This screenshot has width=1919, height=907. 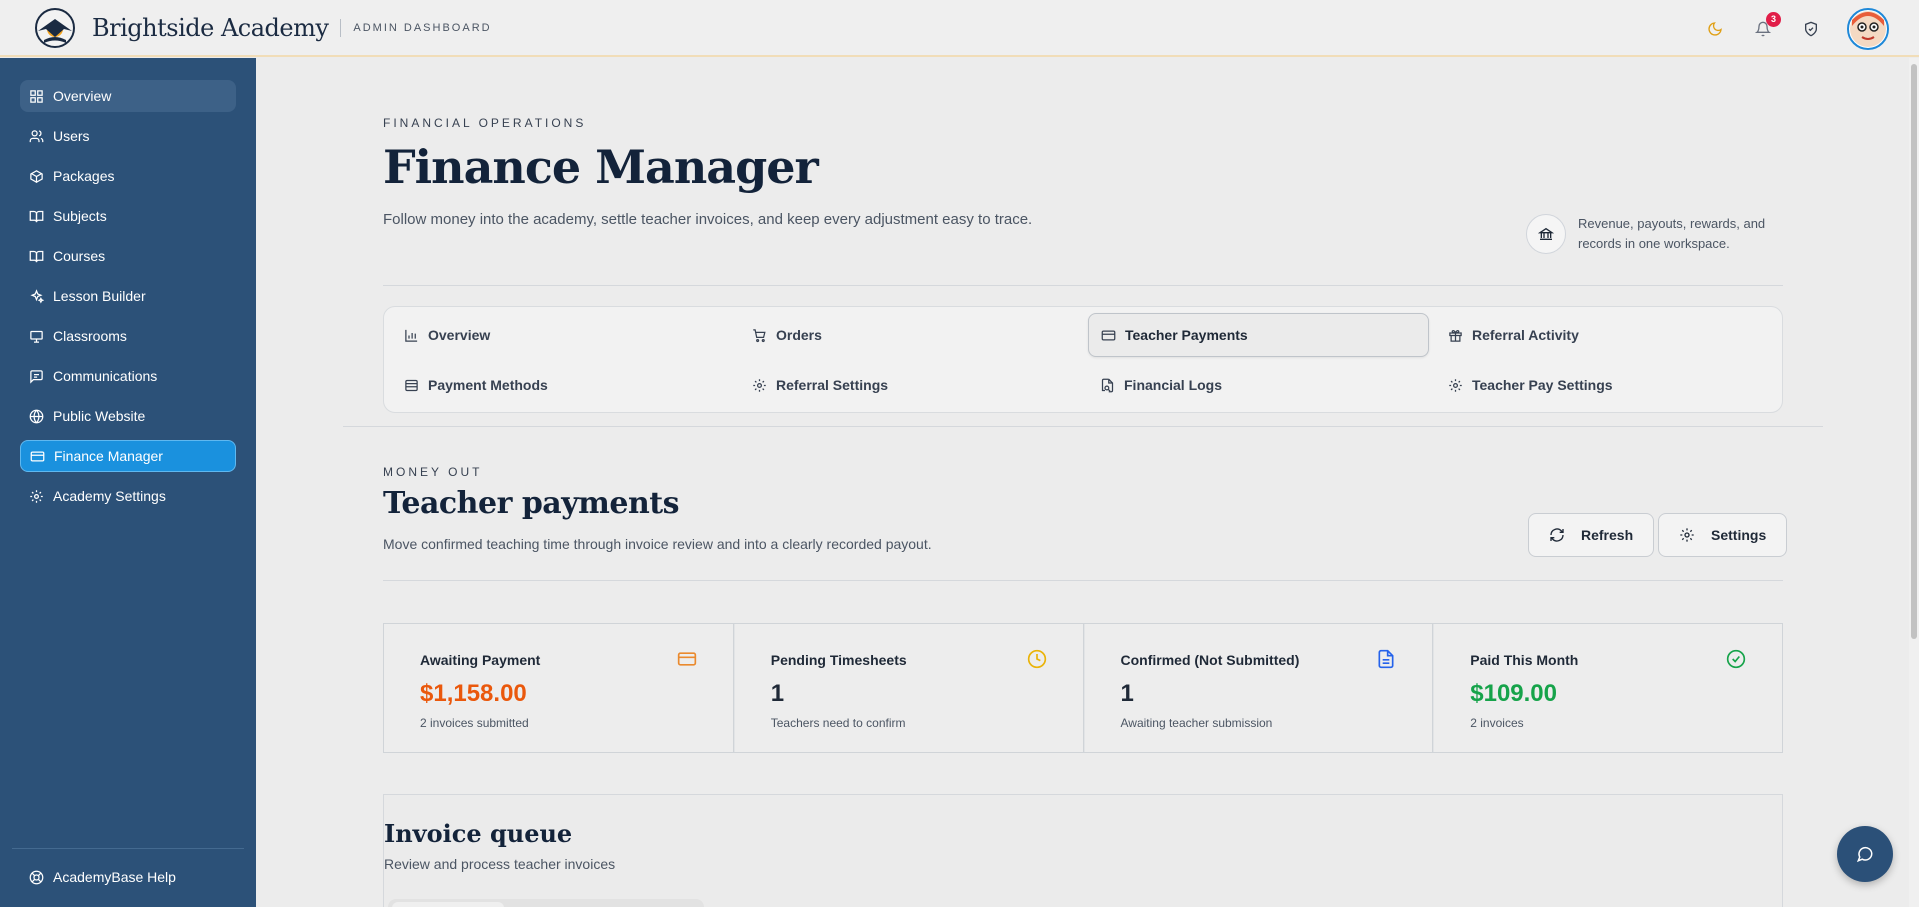 What do you see at coordinates (474, 723) in the screenshot?
I see `stat-subtext: 2 invoices submitted` at bounding box center [474, 723].